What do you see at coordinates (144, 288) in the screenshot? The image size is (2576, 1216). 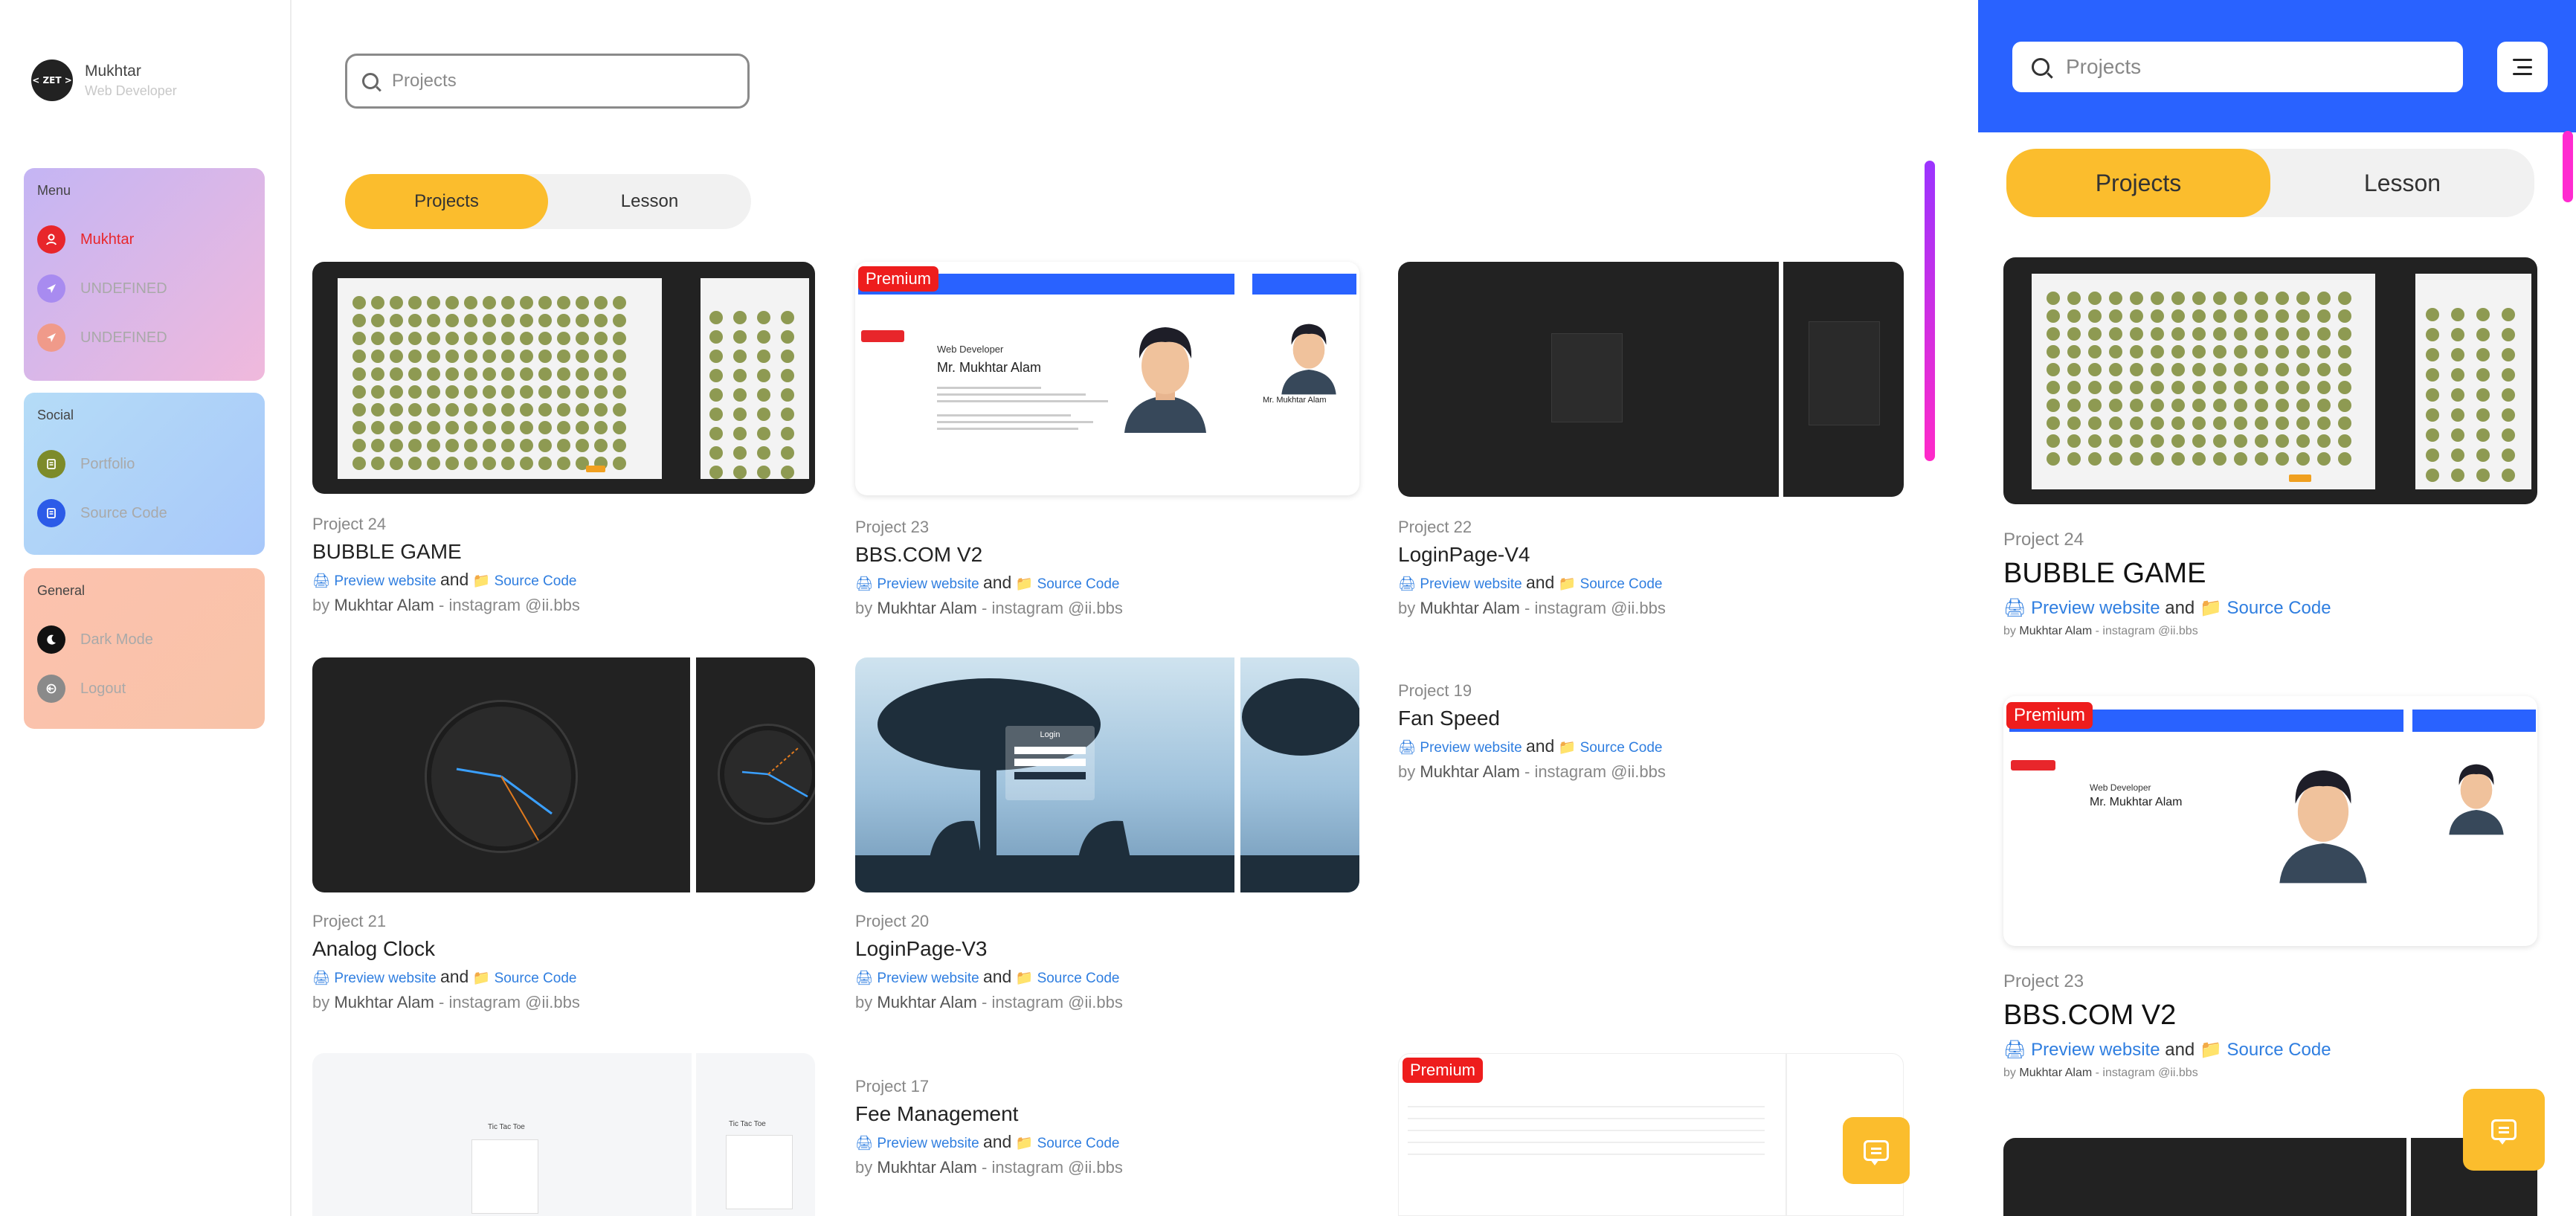 I see `sidebar-item-undefined-1: UNDEFINED` at bounding box center [144, 288].